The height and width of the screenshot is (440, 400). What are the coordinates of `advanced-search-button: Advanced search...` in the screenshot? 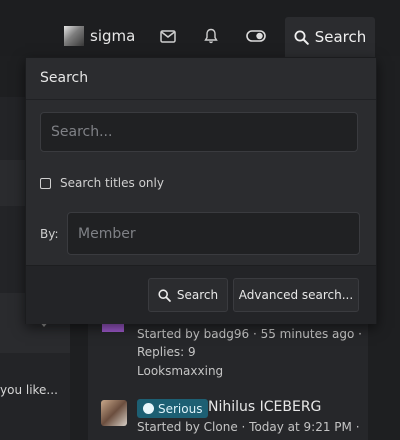 It's located at (296, 295).